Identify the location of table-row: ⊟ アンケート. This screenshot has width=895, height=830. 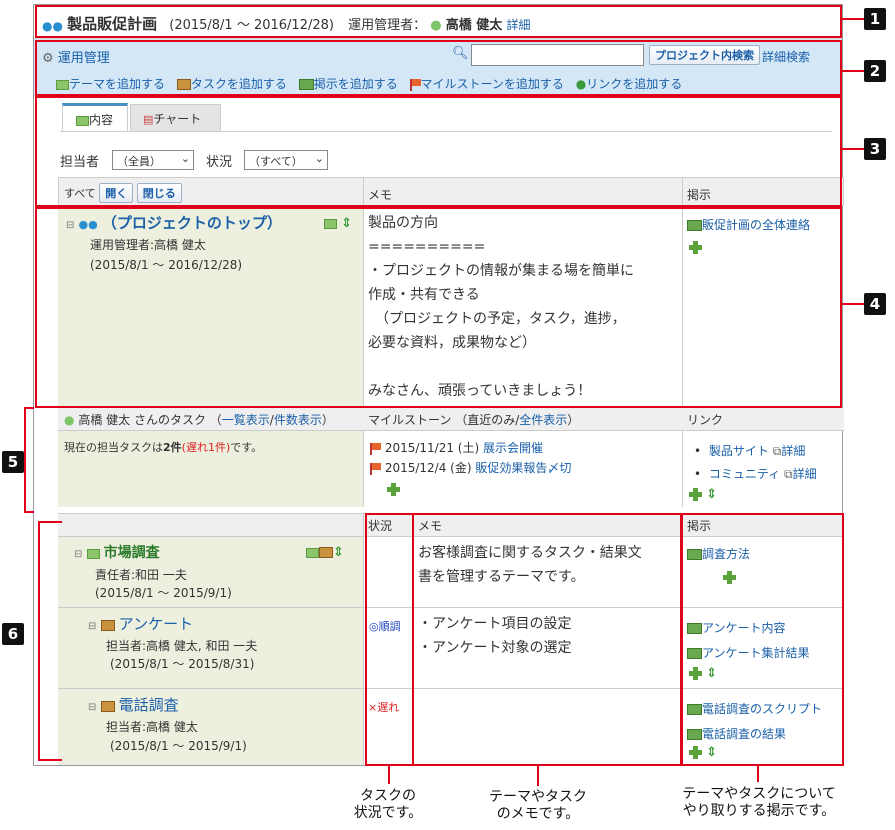
(140, 623).